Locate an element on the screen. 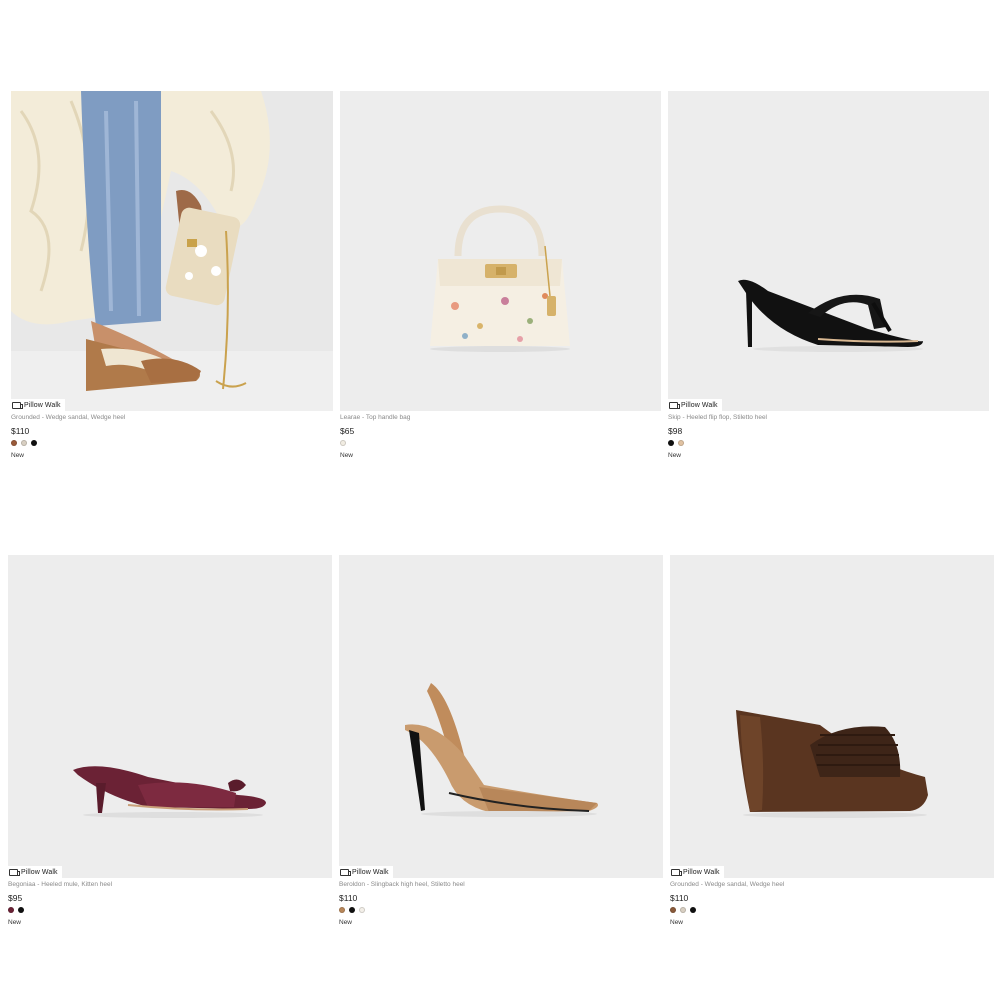 This screenshot has height=1000, width=1000. product-price: $65 is located at coordinates (347, 431).